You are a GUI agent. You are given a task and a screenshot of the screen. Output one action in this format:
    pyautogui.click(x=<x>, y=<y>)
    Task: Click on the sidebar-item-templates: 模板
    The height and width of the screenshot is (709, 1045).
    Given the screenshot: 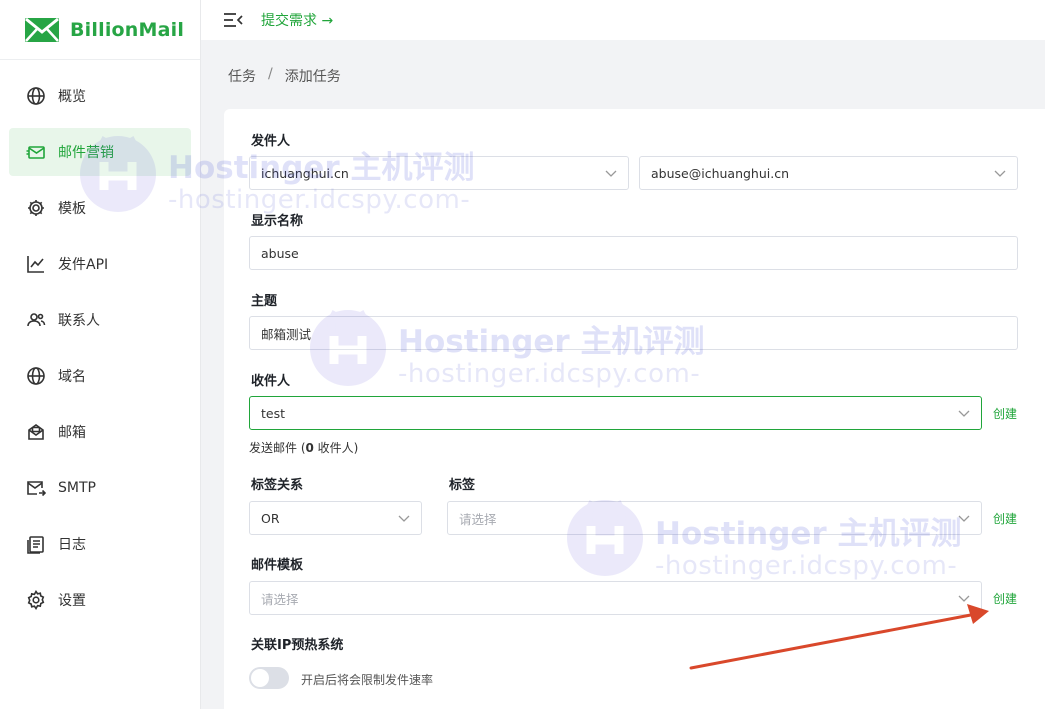 What is the action you would take?
    pyautogui.click(x=100, y=208)
    